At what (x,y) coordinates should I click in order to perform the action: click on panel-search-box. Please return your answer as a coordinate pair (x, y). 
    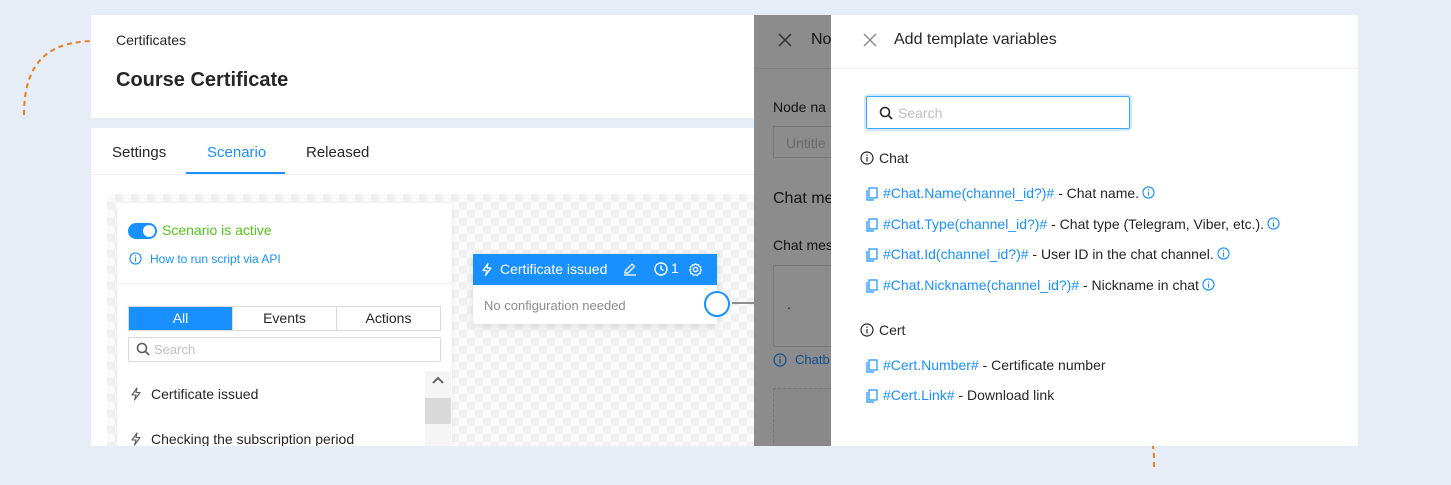
    Looking at the image, I should click on (284, 349).